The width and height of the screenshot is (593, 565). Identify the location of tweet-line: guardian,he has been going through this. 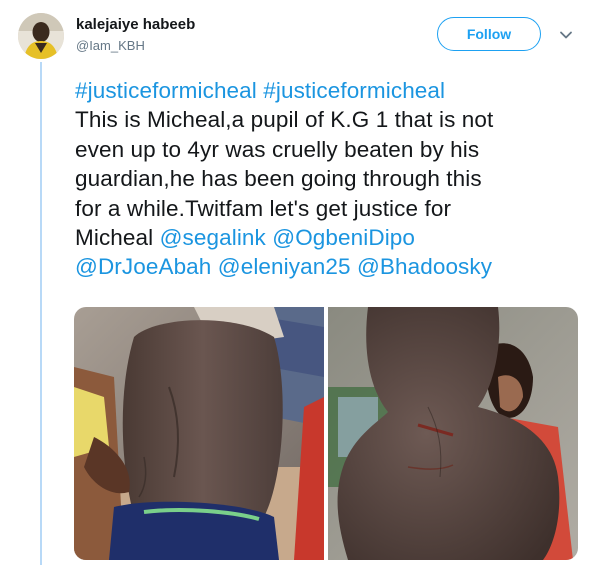
(330, 178).